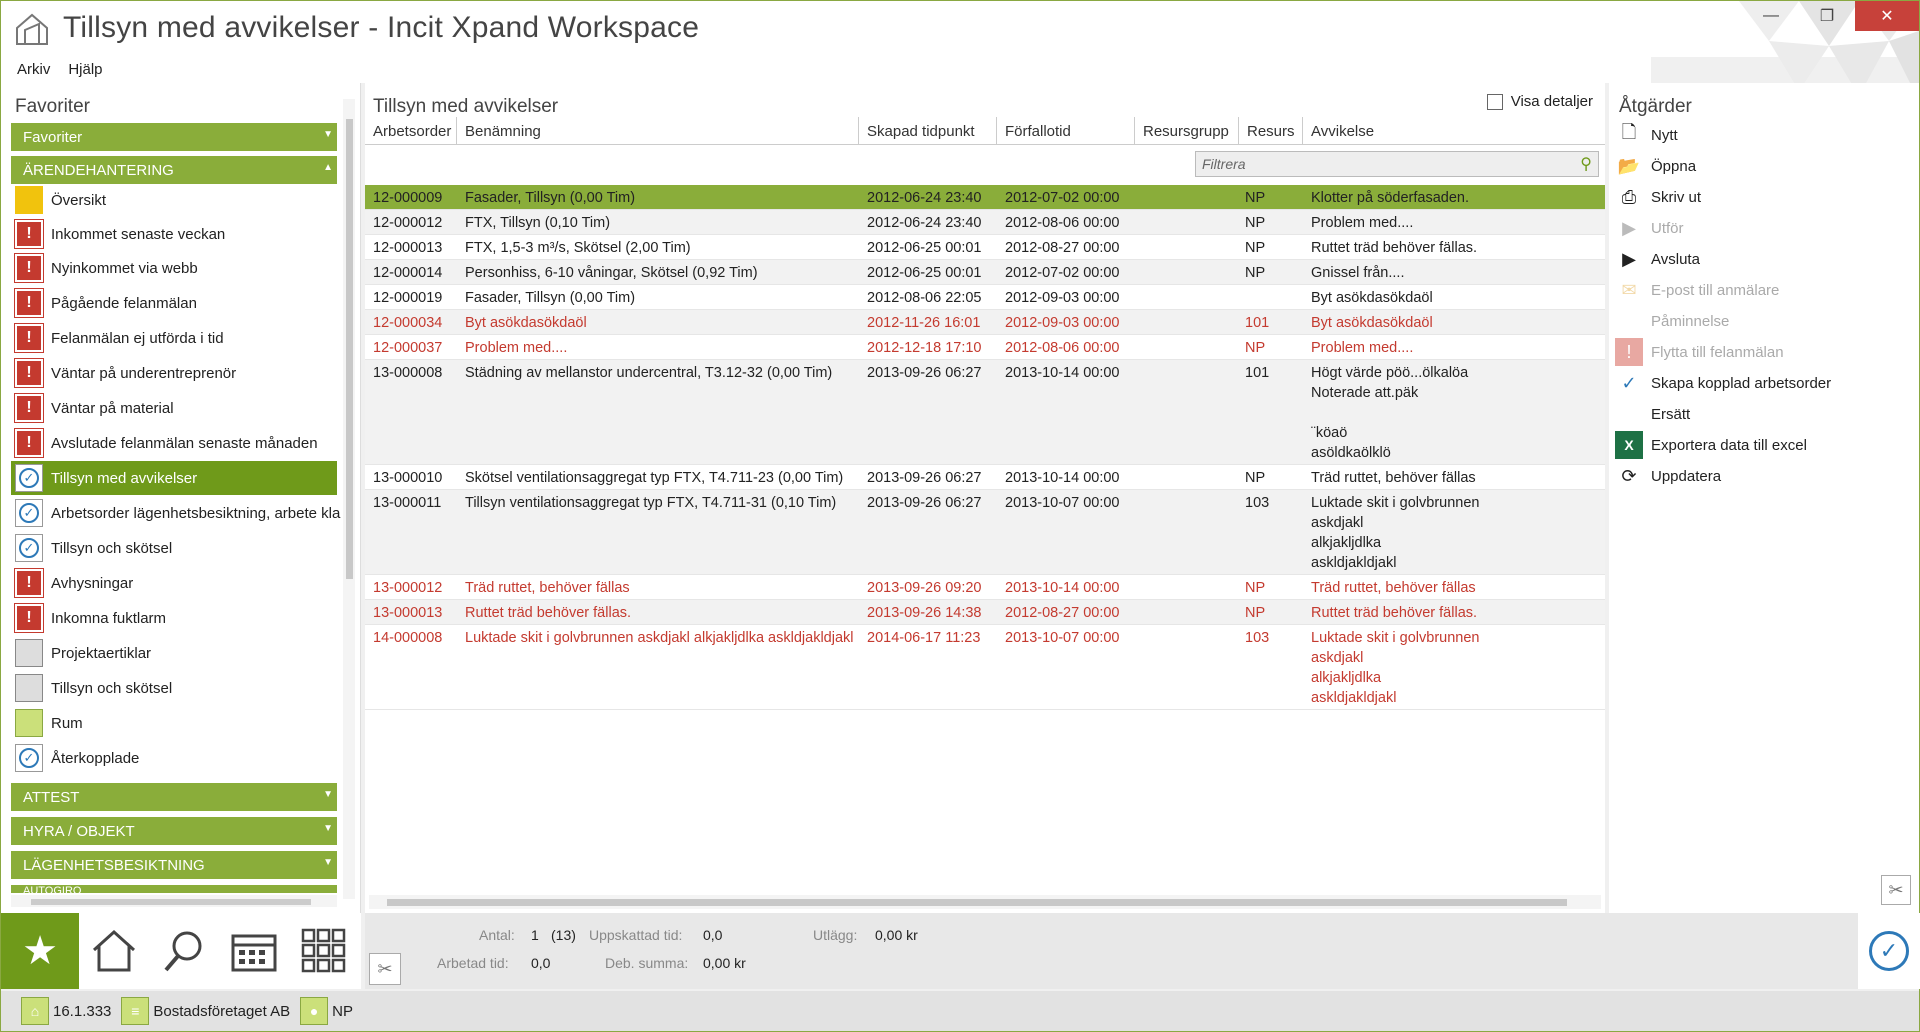  Describe the element at coordinates (178, 548) in the screenshot. I see `fav-item-tillsyn-skotsel: ✓ Tillsyn och skötsel` at that location.